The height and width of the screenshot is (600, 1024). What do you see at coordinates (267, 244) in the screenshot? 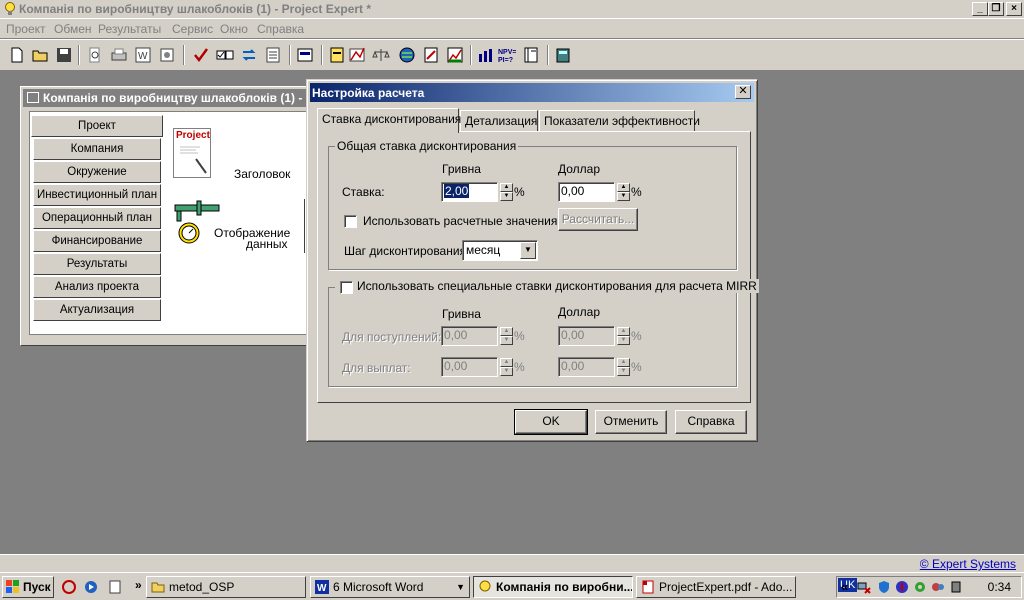
I see `display-item-label-2: данных` at bounding box center [267, 244].